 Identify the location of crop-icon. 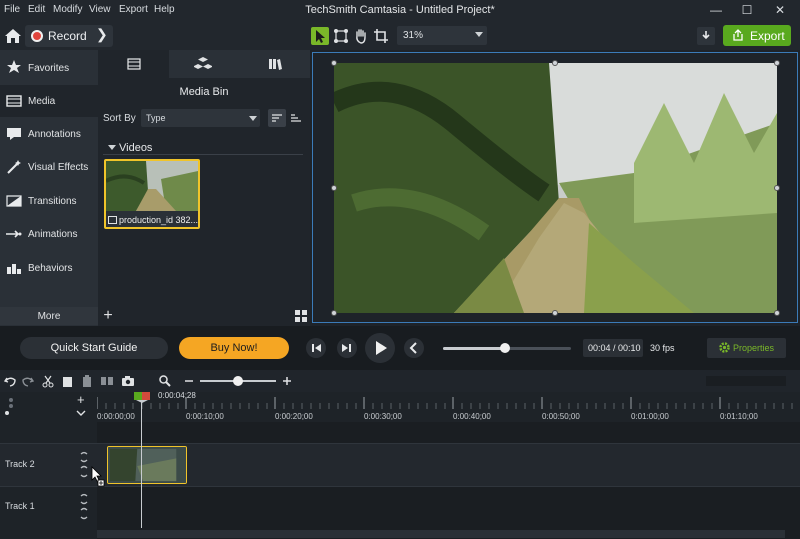
(381, 36).